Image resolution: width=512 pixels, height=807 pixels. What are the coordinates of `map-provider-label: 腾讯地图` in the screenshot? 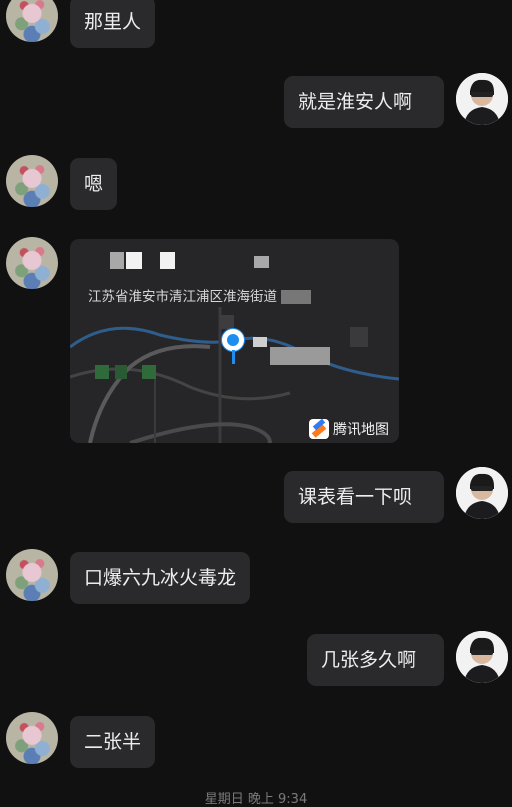 It's located at (361, 430).